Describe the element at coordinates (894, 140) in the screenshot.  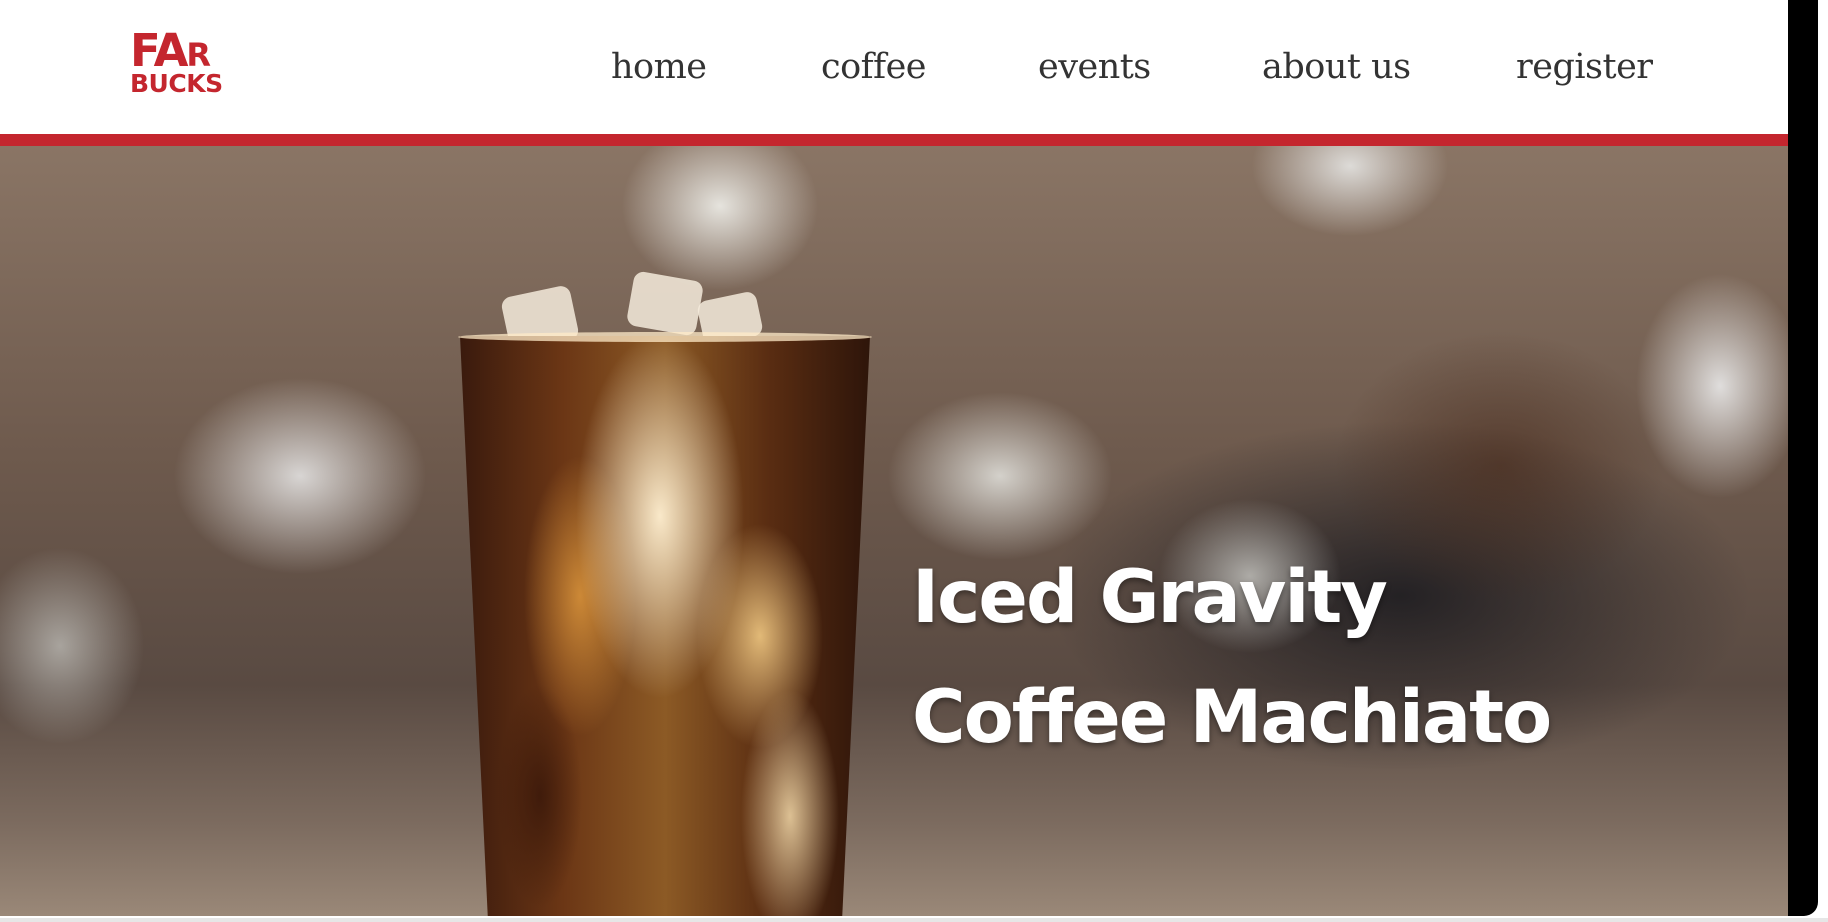
I see `header-accent-bar` at that location.